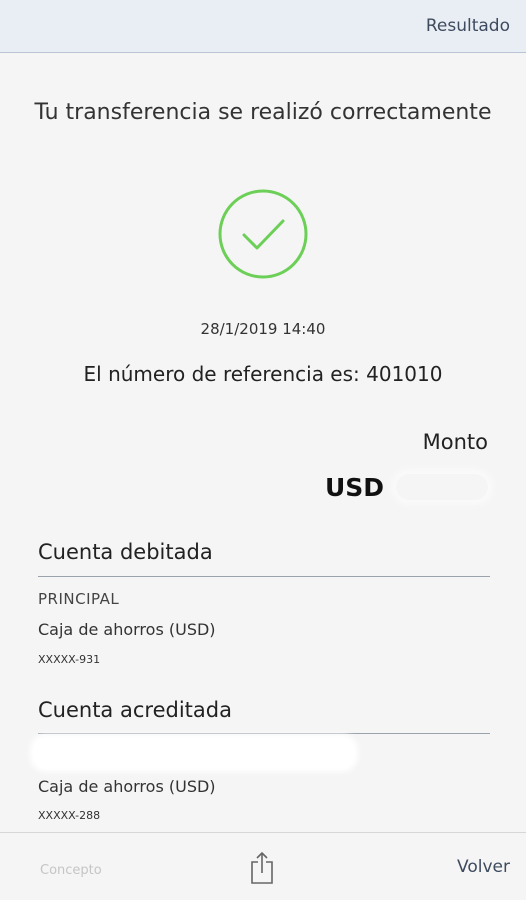 This screenshot has width=526, height=900. What do you see at coordinates (264, 733) in the screenshot?
I see `credited-divider` at bounding box center [264, 733].